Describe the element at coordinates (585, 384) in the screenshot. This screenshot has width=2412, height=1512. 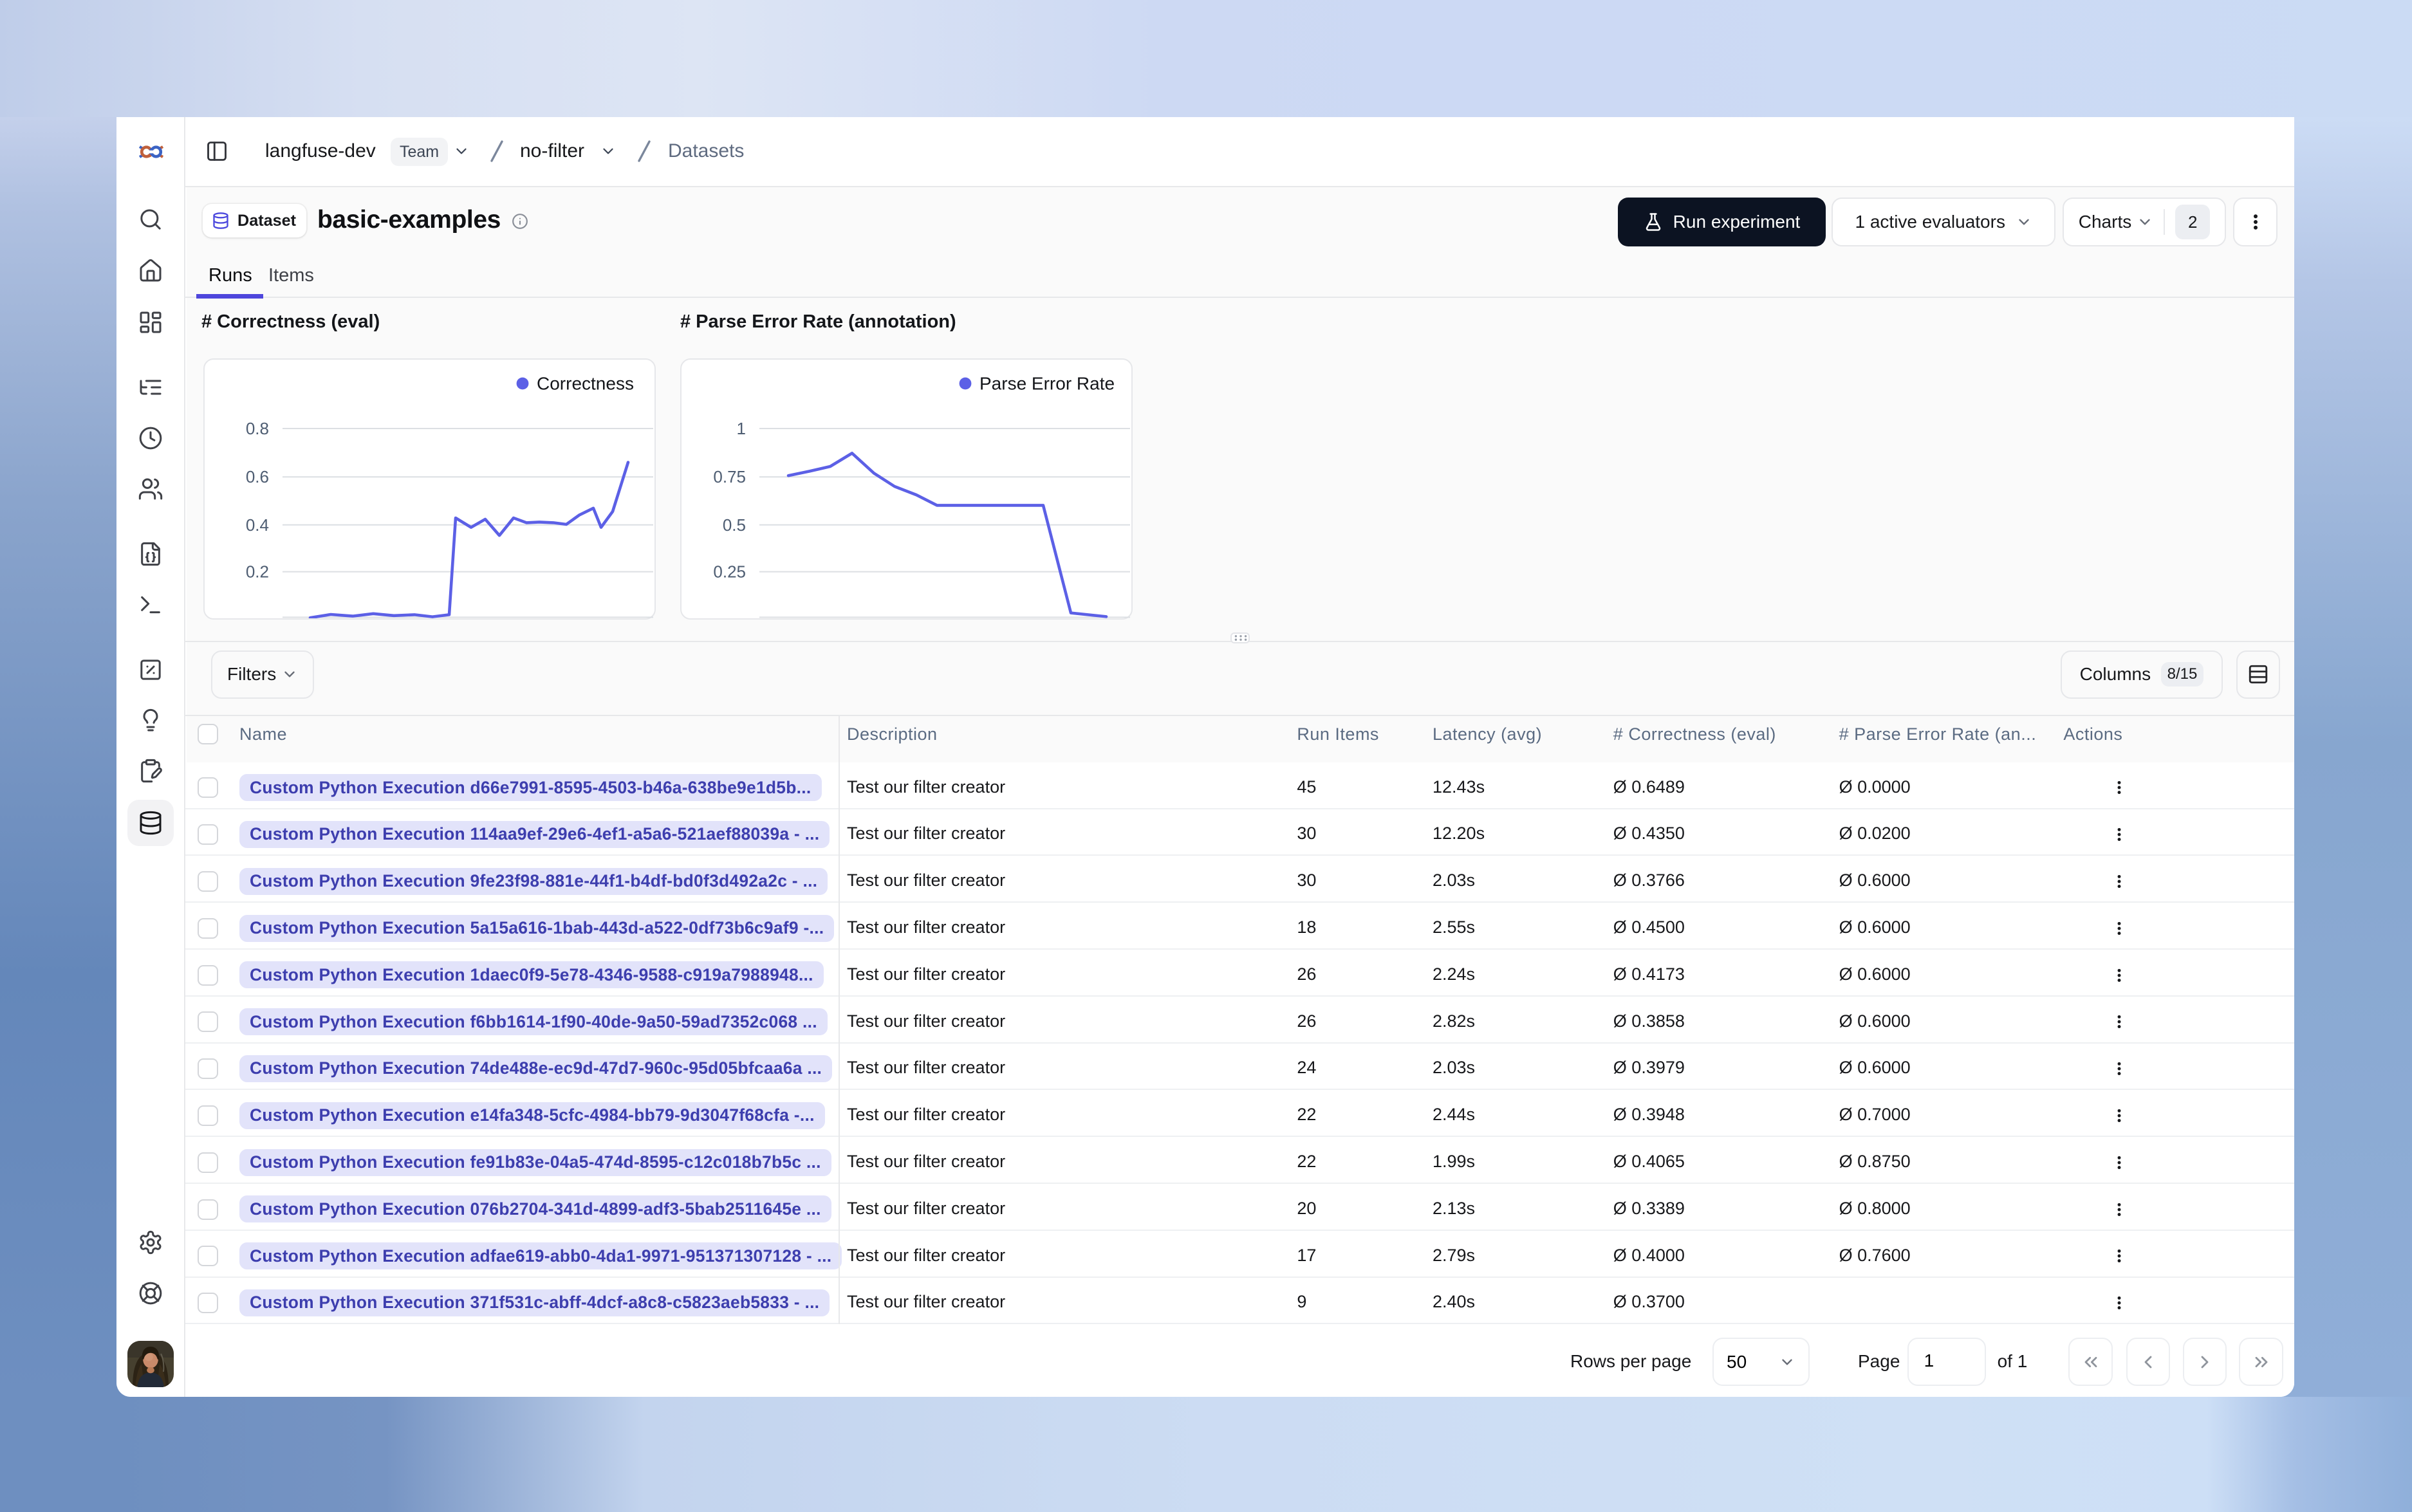
I see `svg-text: Correctness` at that location.